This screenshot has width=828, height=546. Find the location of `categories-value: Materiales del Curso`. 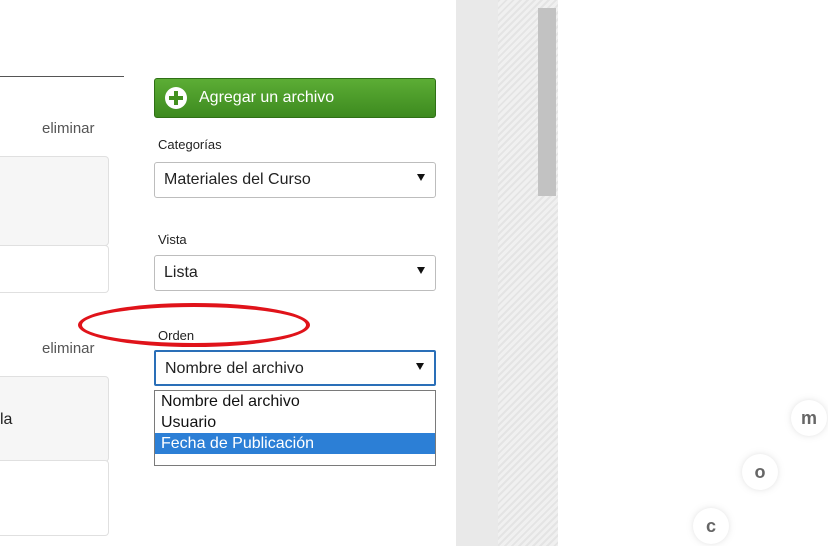

categories-value: Materiales del Curso is located at coordinates (237, 179).